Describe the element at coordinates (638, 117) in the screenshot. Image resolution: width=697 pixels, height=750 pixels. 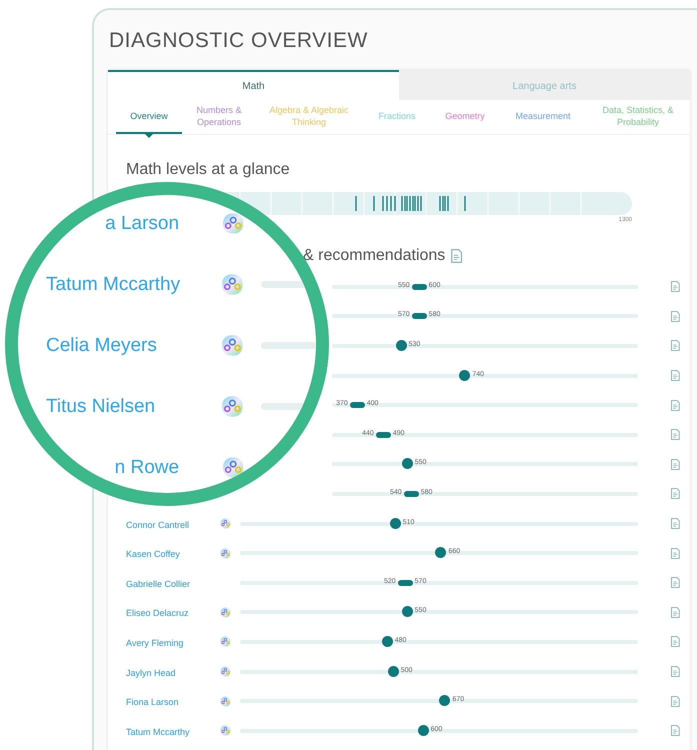
I see `domain-tab: Data, Statistics, & Probability` at that location.